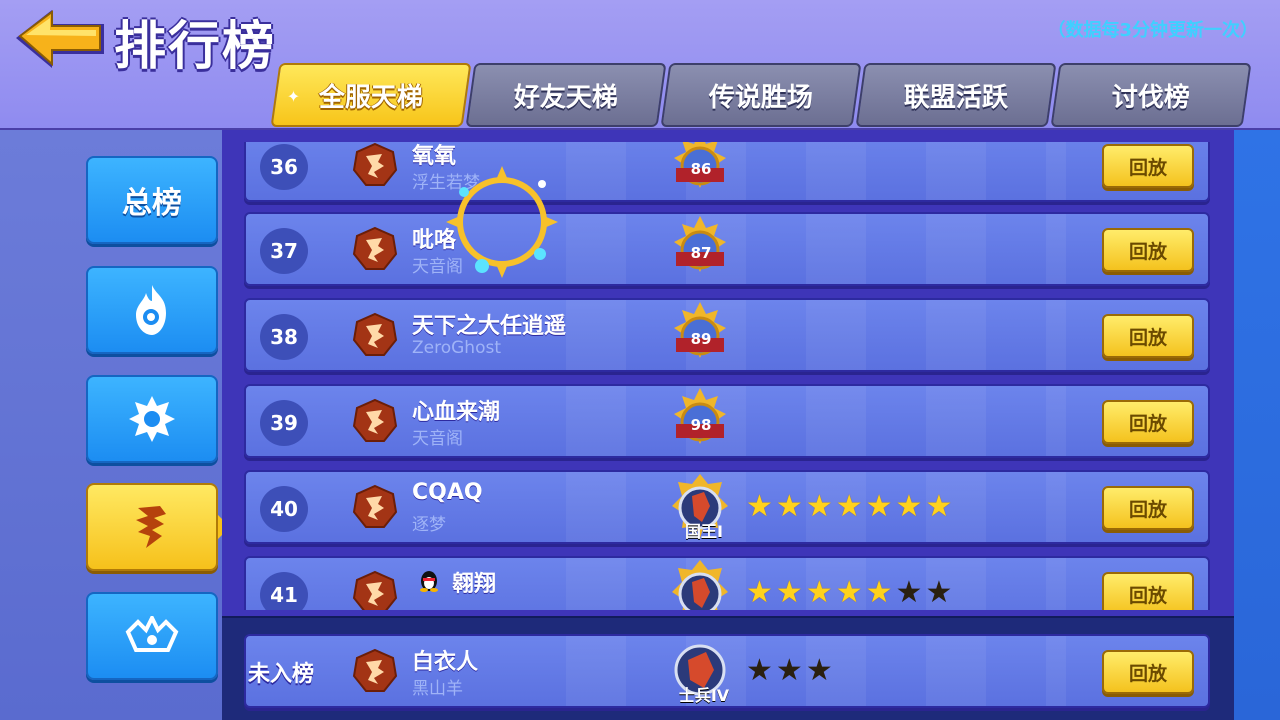 This screenshot has height=720, width=1280. Describe the element at coordinates (456, 348) in the screenshot. I see `guild-name: ZeroGhost` at that location.